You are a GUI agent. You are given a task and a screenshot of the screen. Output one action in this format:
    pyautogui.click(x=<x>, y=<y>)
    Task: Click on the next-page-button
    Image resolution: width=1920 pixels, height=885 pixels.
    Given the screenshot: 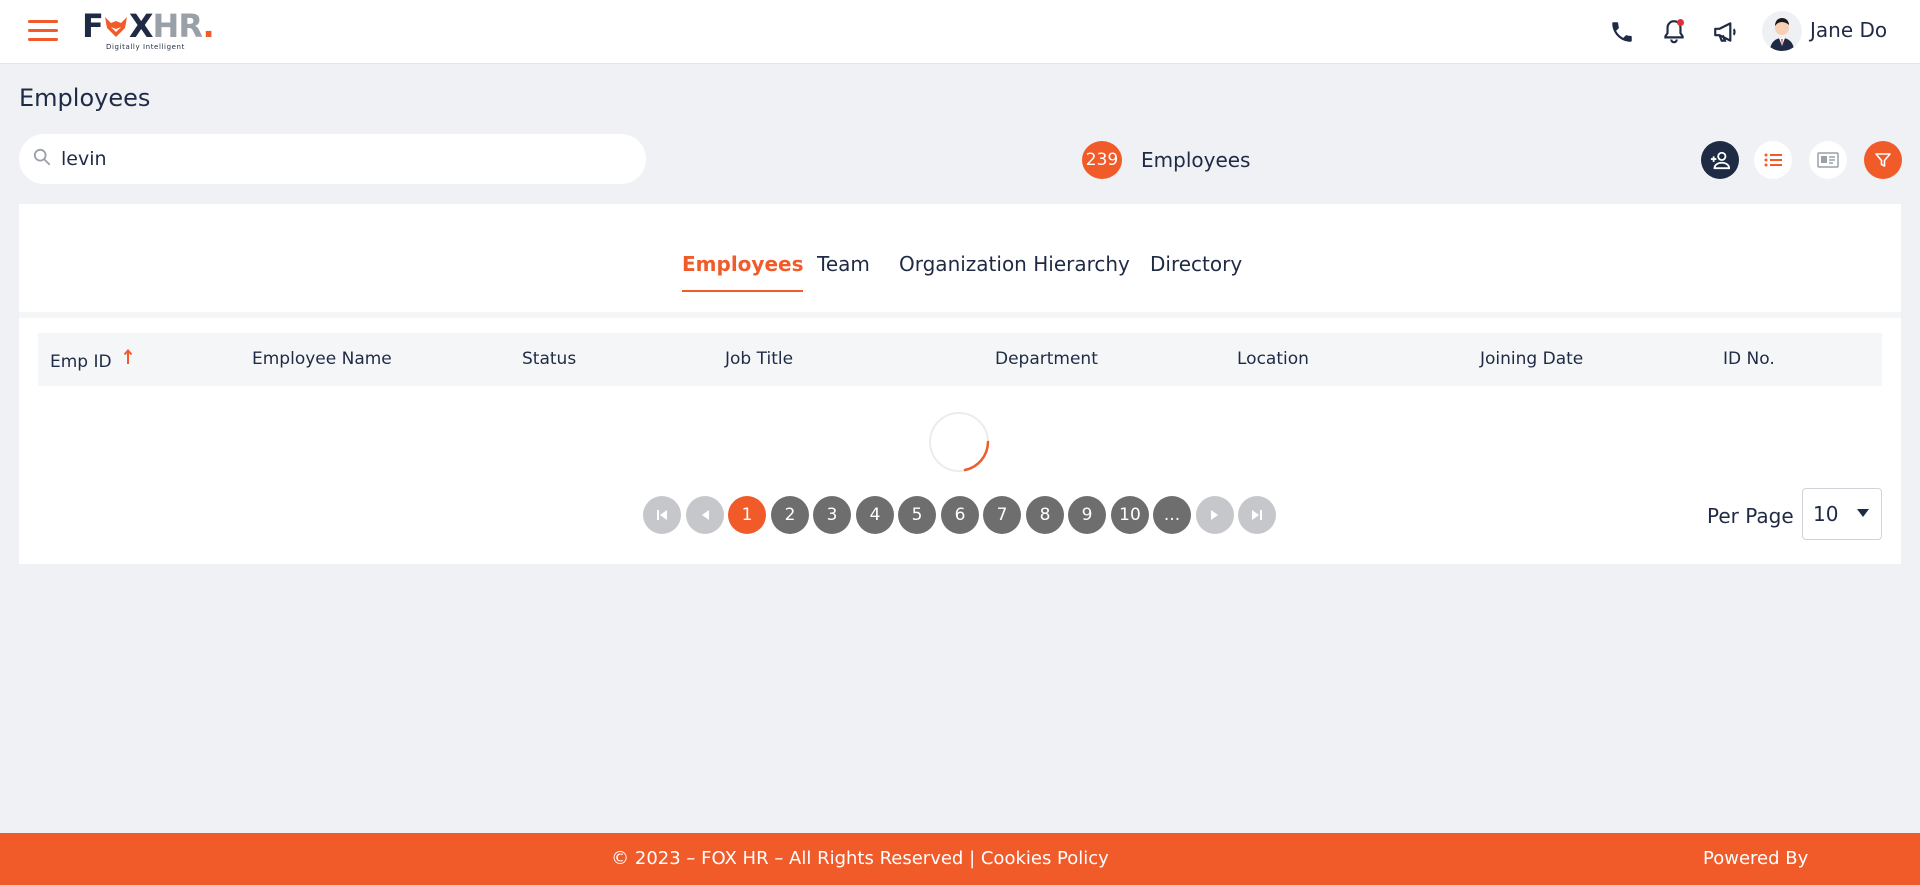 What is the action you would take?
    pyautogui.click(x=1215, y=515)
    